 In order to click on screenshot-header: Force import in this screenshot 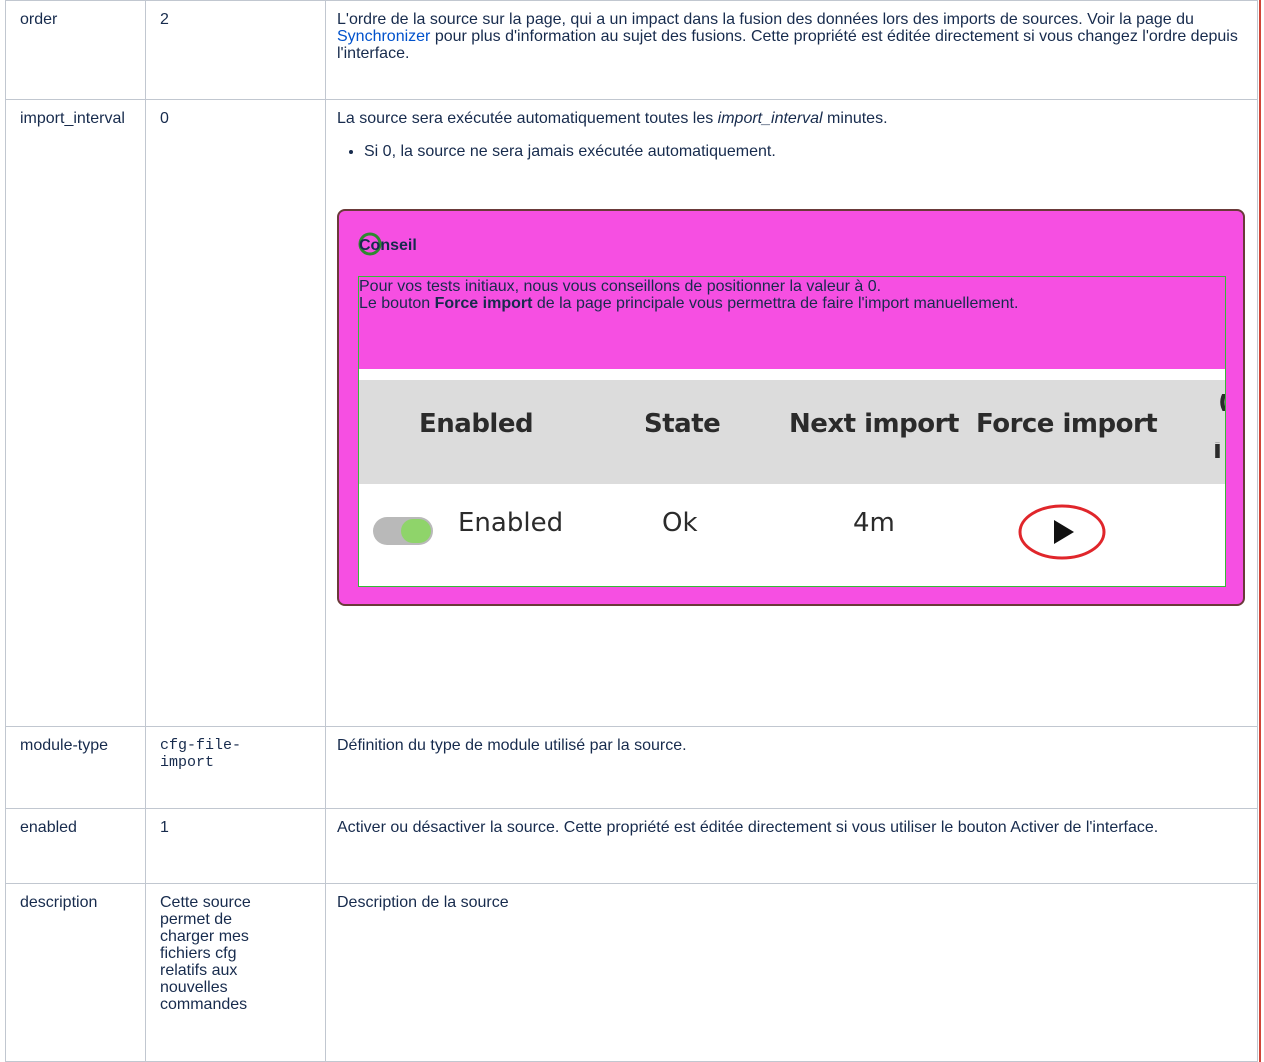, I will do `click(1067, 424)`.